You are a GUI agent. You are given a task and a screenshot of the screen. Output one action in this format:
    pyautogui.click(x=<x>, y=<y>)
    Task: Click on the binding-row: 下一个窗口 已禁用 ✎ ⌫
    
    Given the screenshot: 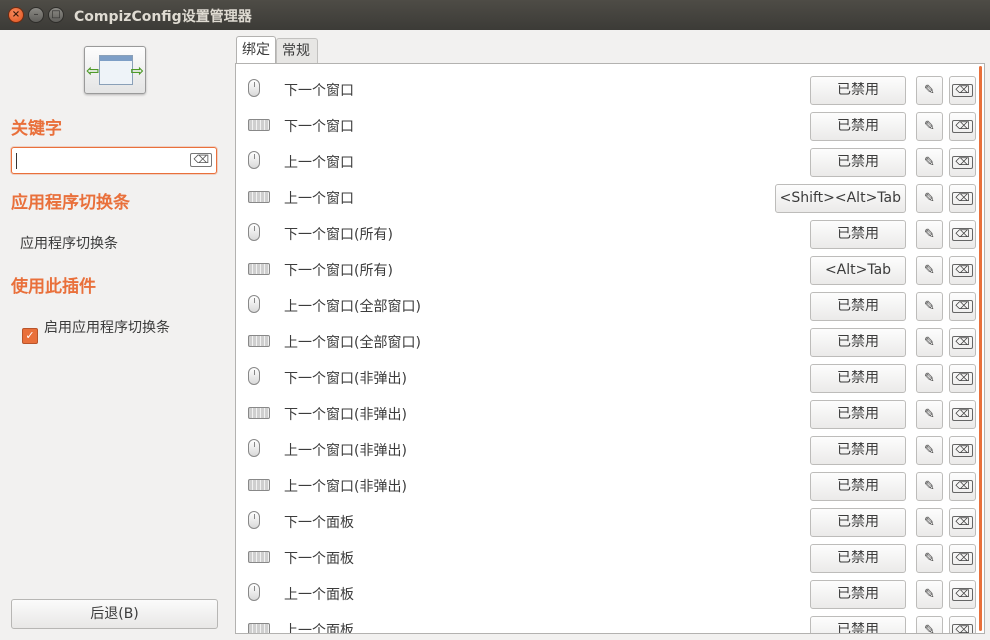 What is the action you would take?
    pyautogui.click(x=606, y=90)
    